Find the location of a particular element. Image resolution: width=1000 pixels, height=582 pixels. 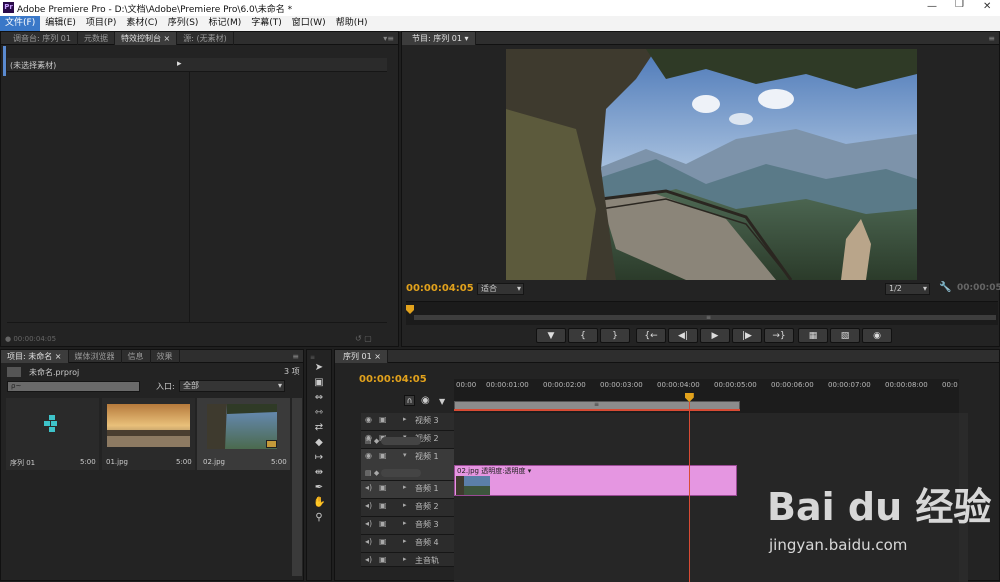

track-select-tool-icon: ▣ is located at coordinates (319, 383).